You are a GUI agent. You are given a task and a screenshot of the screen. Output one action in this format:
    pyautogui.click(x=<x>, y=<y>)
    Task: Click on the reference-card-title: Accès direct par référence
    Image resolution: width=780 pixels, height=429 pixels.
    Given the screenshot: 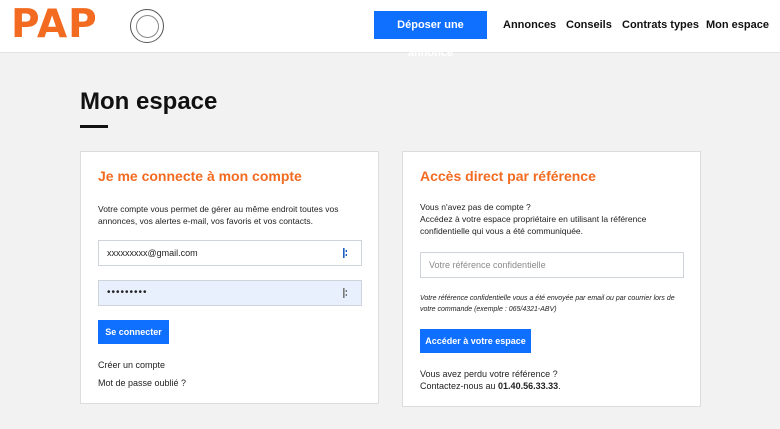 What is the action you would take?
    pyautogui.click(x=508, y=176)
    